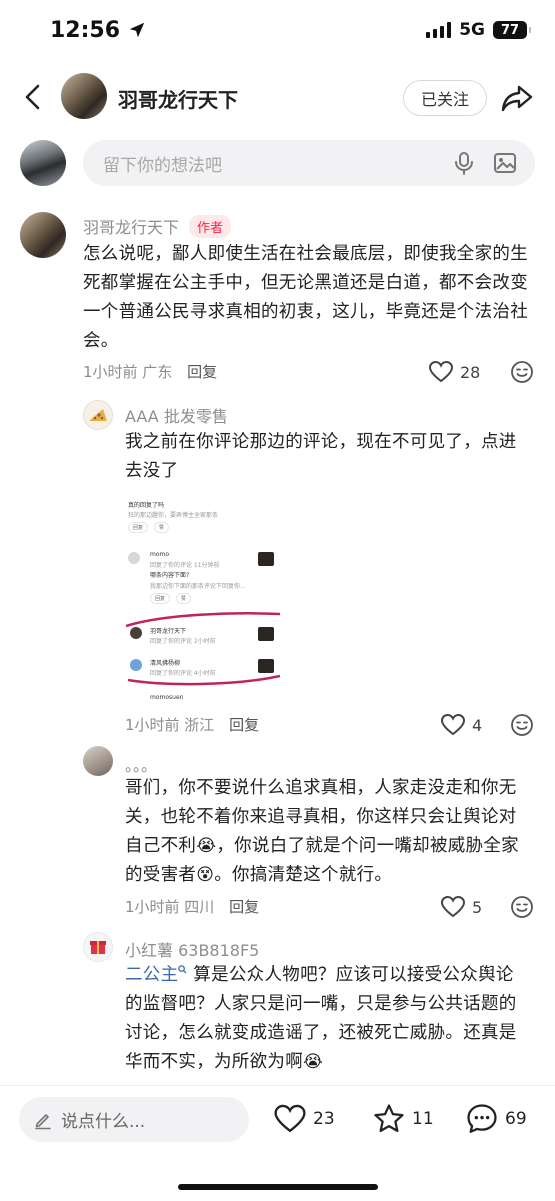 This screenshot has width=555, height=1201. What do you see at coordinates (182, 969) in the screenshot?
I see `search-icon` at bounding box center [182, 969].